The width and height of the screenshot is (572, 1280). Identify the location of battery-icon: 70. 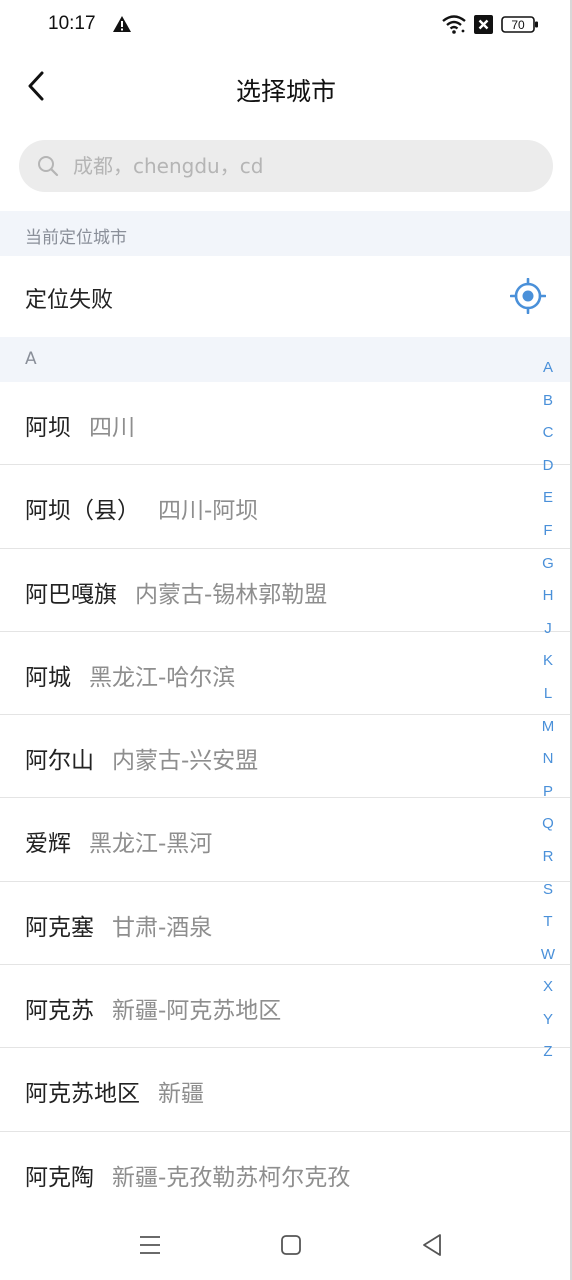
(519, 24).